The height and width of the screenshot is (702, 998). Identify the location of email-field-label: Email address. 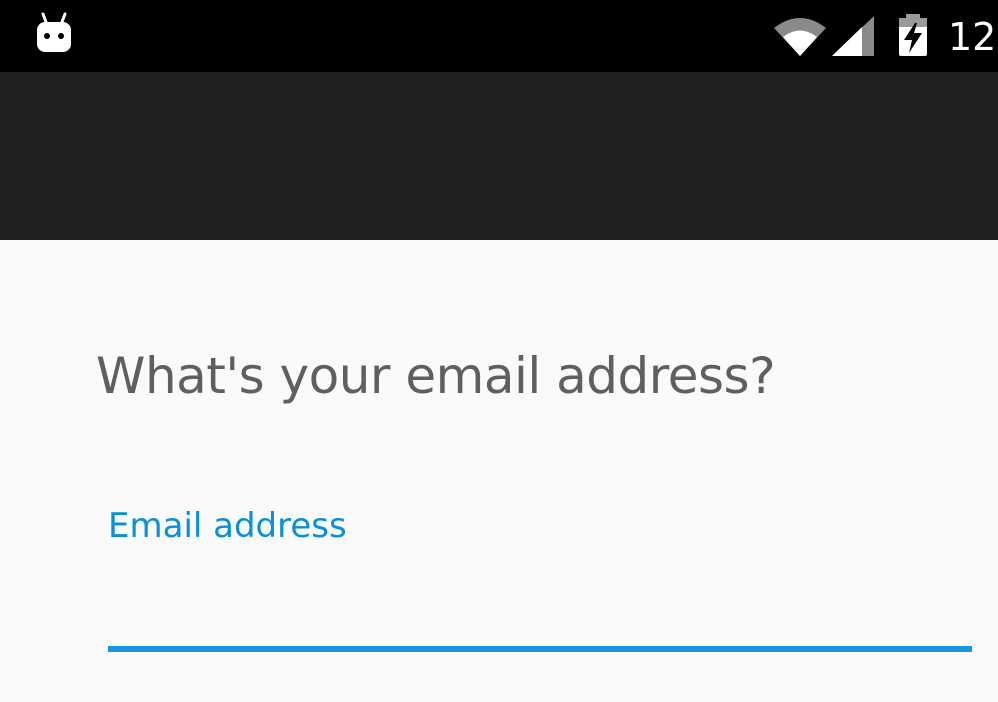
(227, 526).